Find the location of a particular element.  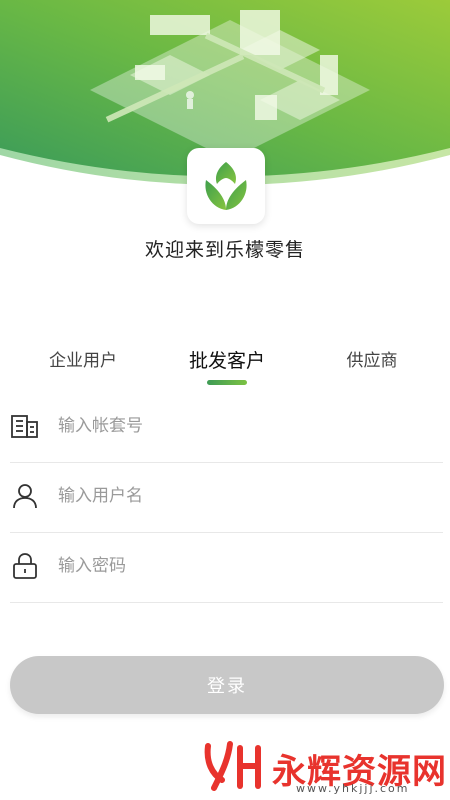

tab-enterprise-user: 企业用户 is located at coordinates (83, 358).